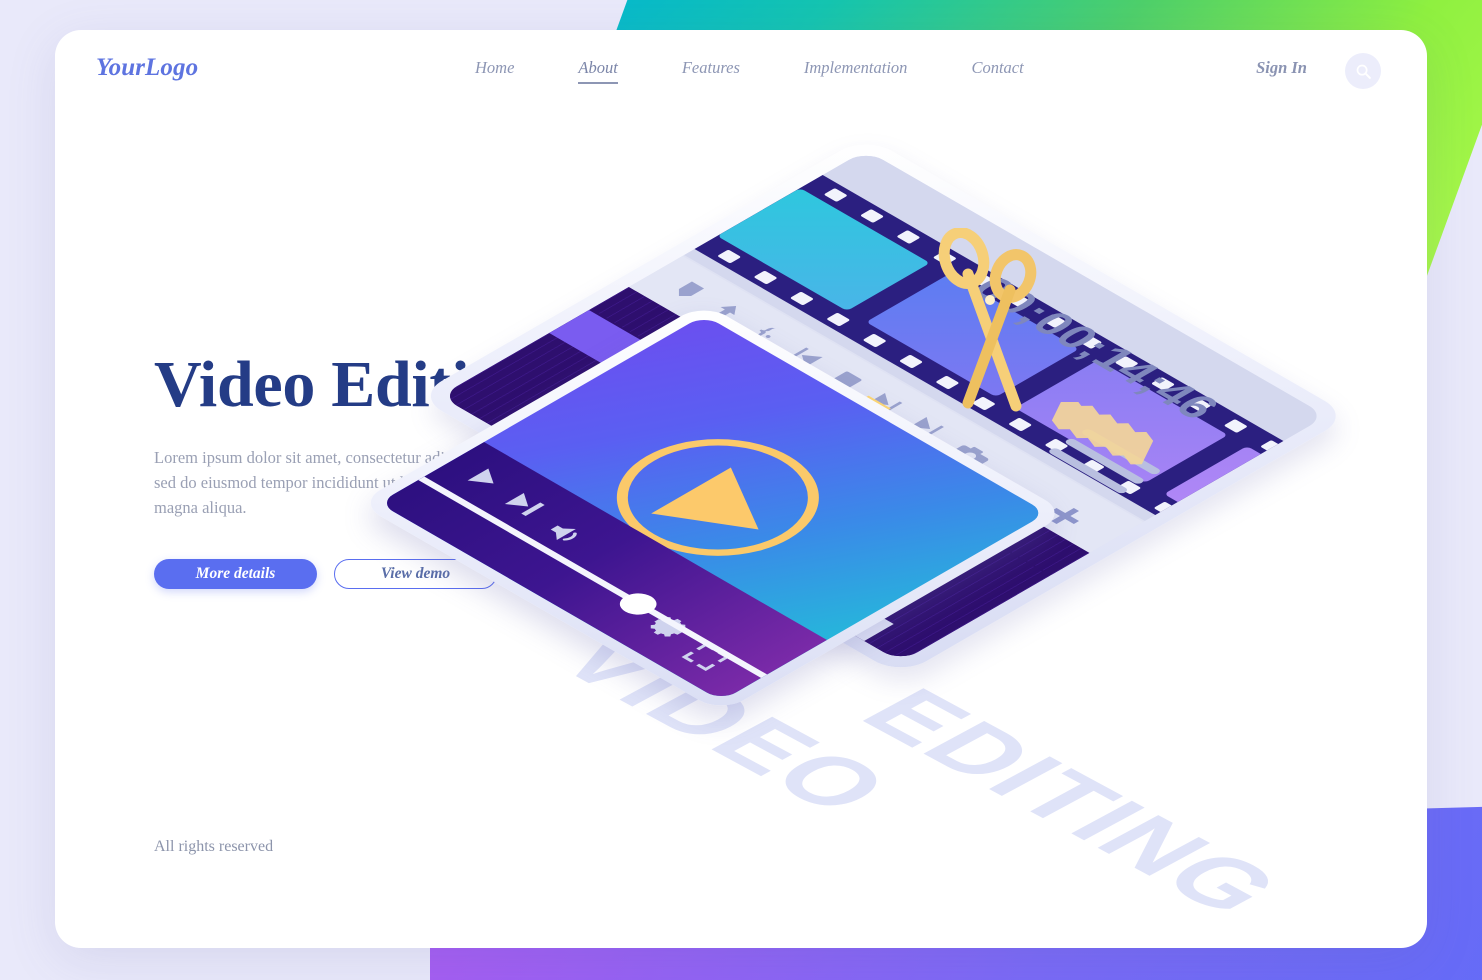  I want to click on nav-item-implementation: Implementation, so click(856, 70).